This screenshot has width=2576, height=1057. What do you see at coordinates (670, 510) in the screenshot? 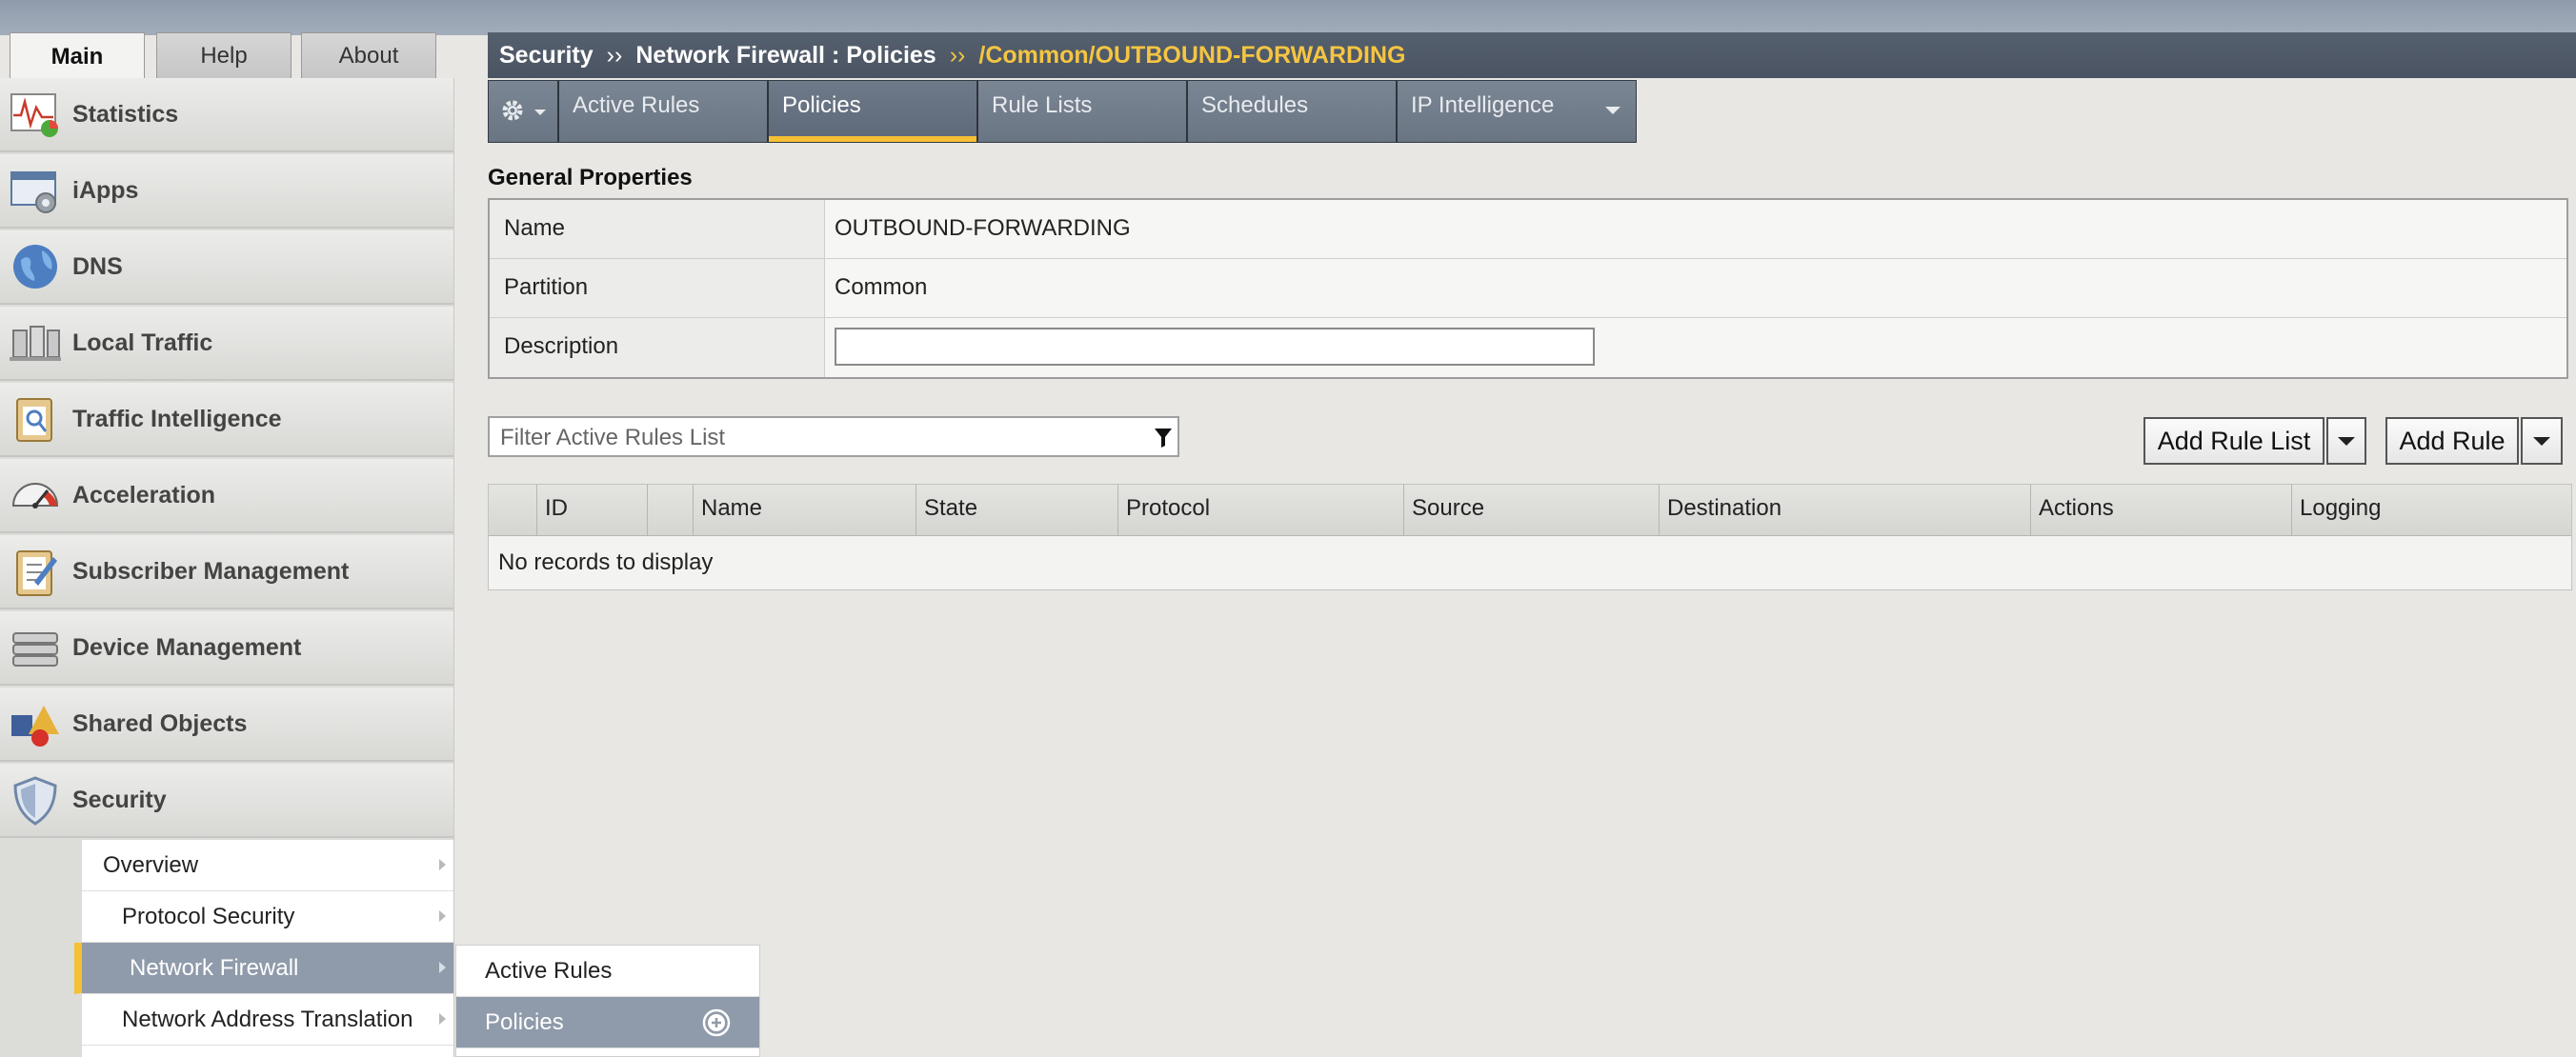
I see `column-blank` at bounding box center [670, 510].